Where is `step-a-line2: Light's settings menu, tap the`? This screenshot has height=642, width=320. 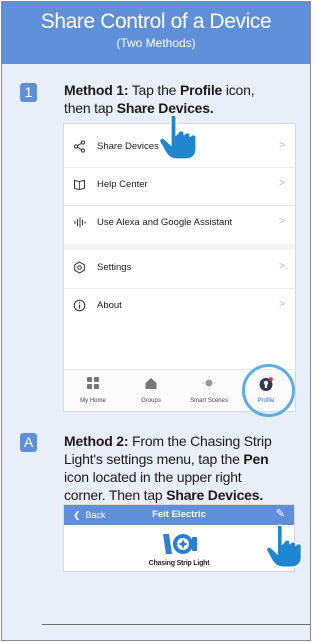 step-a-line2: Light's settings menu, tap the is located at coordinates (154, 459).